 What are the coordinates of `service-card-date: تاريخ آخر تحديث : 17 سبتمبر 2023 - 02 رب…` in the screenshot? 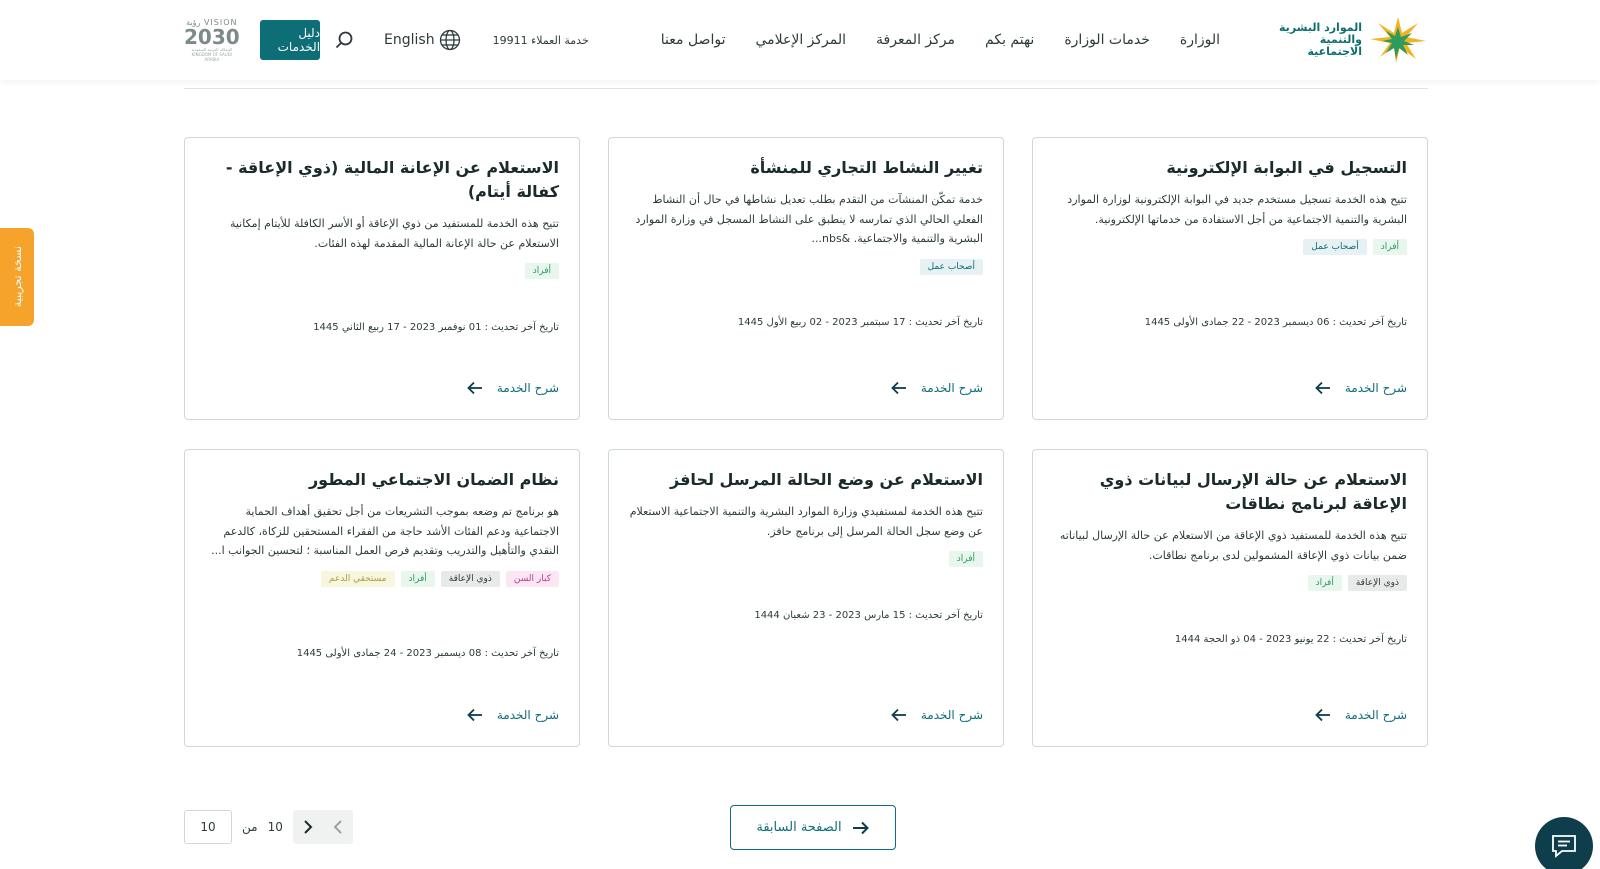 It's located at (860, 322).